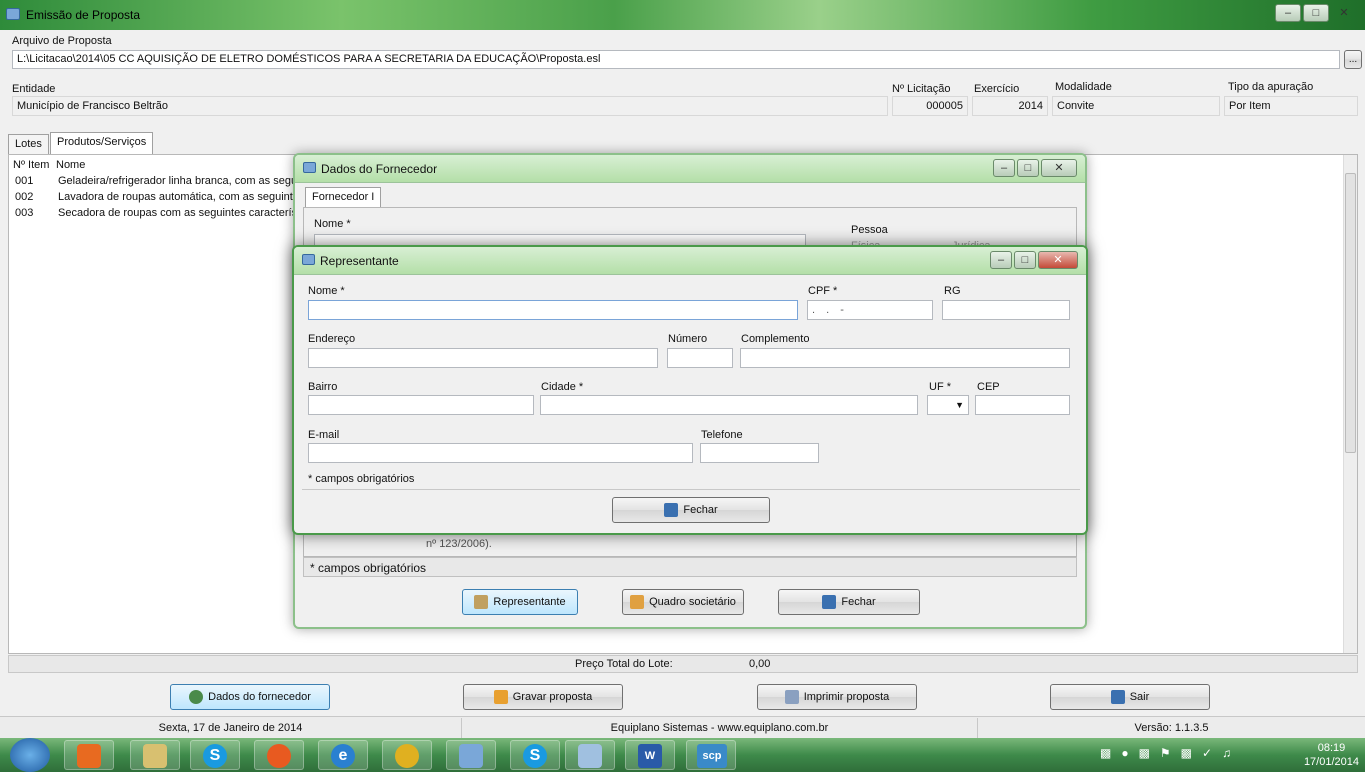  I want to click on apuracao-label: Tipo da apuração, so click(1271, 87).